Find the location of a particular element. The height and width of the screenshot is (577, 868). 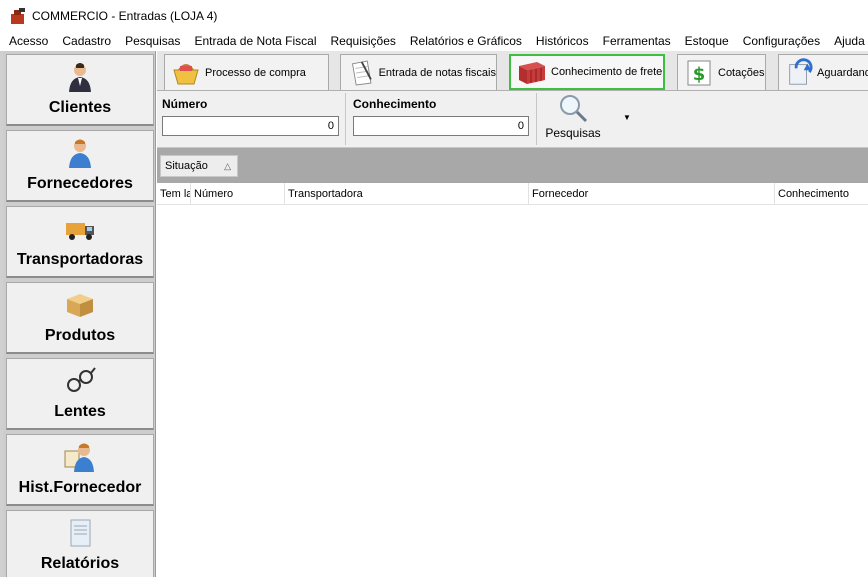

sidebar-item-fornecedores: Fornecedores is located at coordinates (80, 166).